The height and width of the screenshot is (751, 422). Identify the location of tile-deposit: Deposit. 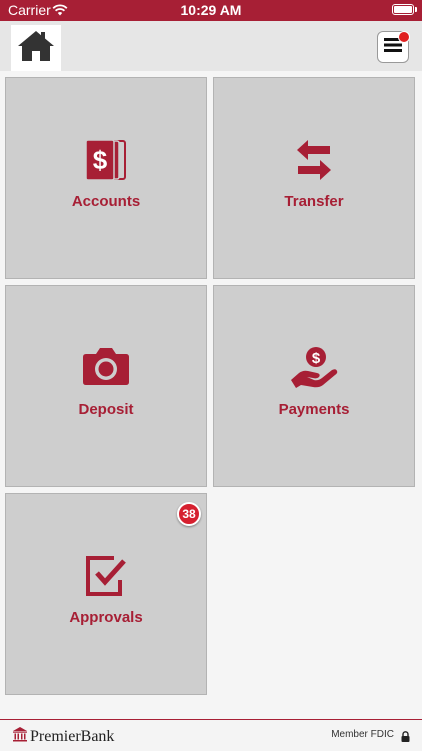
(106, 386).